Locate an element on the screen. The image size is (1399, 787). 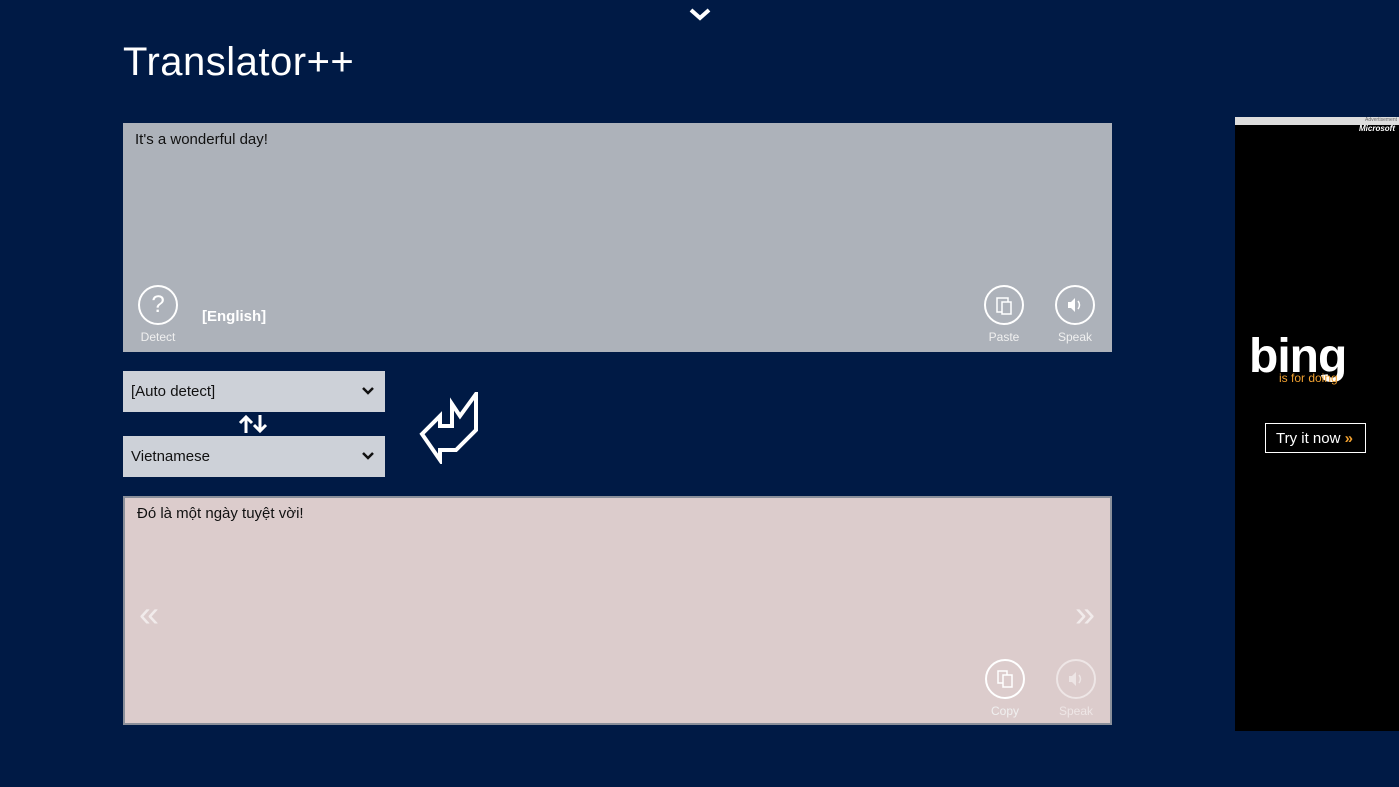
cta-label: Try it now is located at coordinates (1308, 438).